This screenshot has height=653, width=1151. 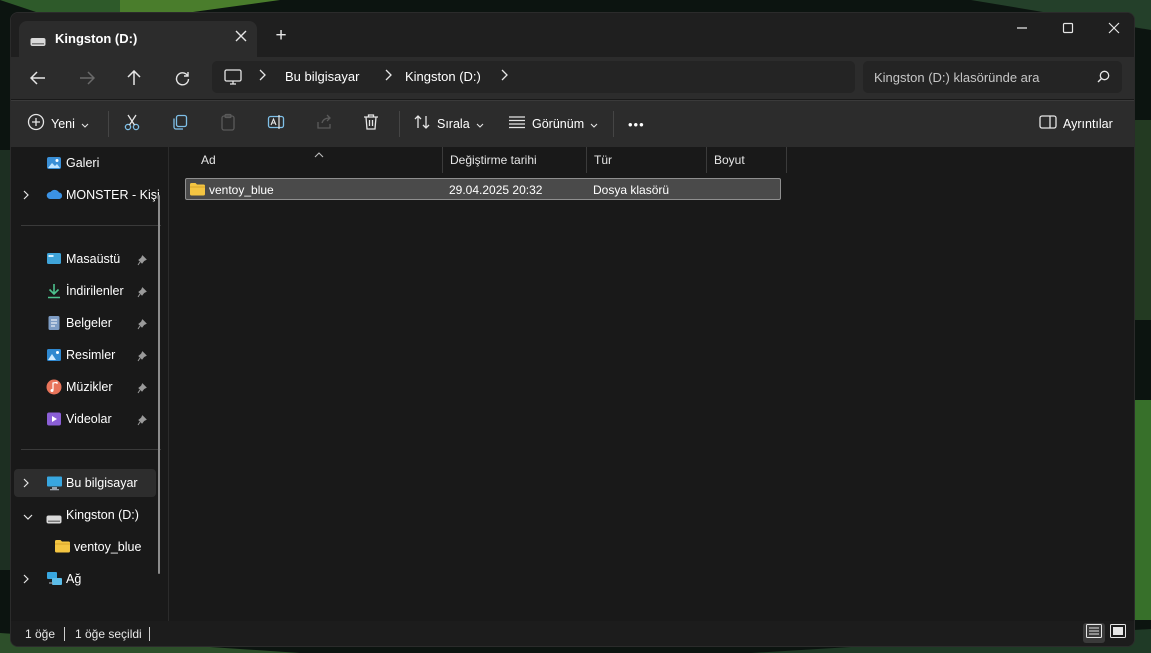 I want to click on sidebar-item-downloads: İndirilenler, so click(x=85, y=291).